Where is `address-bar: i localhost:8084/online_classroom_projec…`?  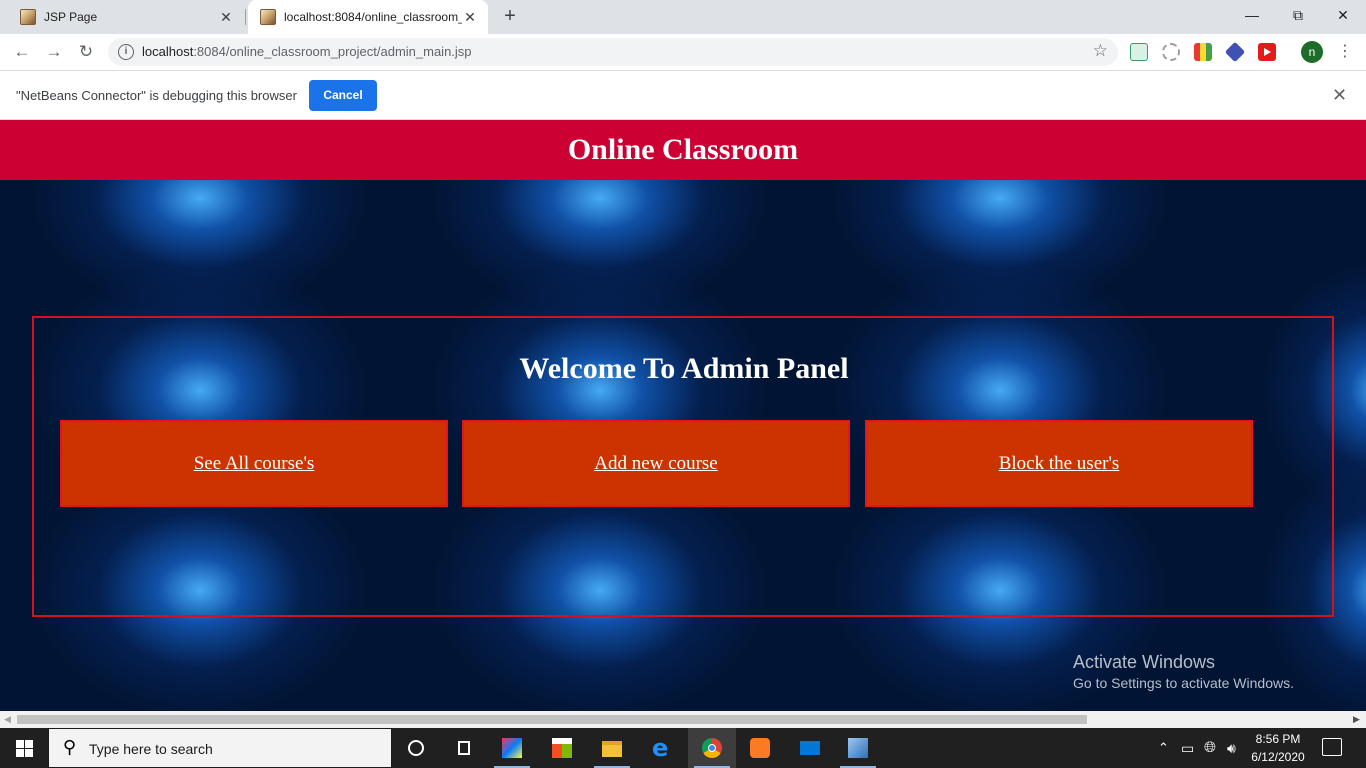
address-bar: i localhost:8084/online_classroom_projec… is located at coordinates (613, 52).